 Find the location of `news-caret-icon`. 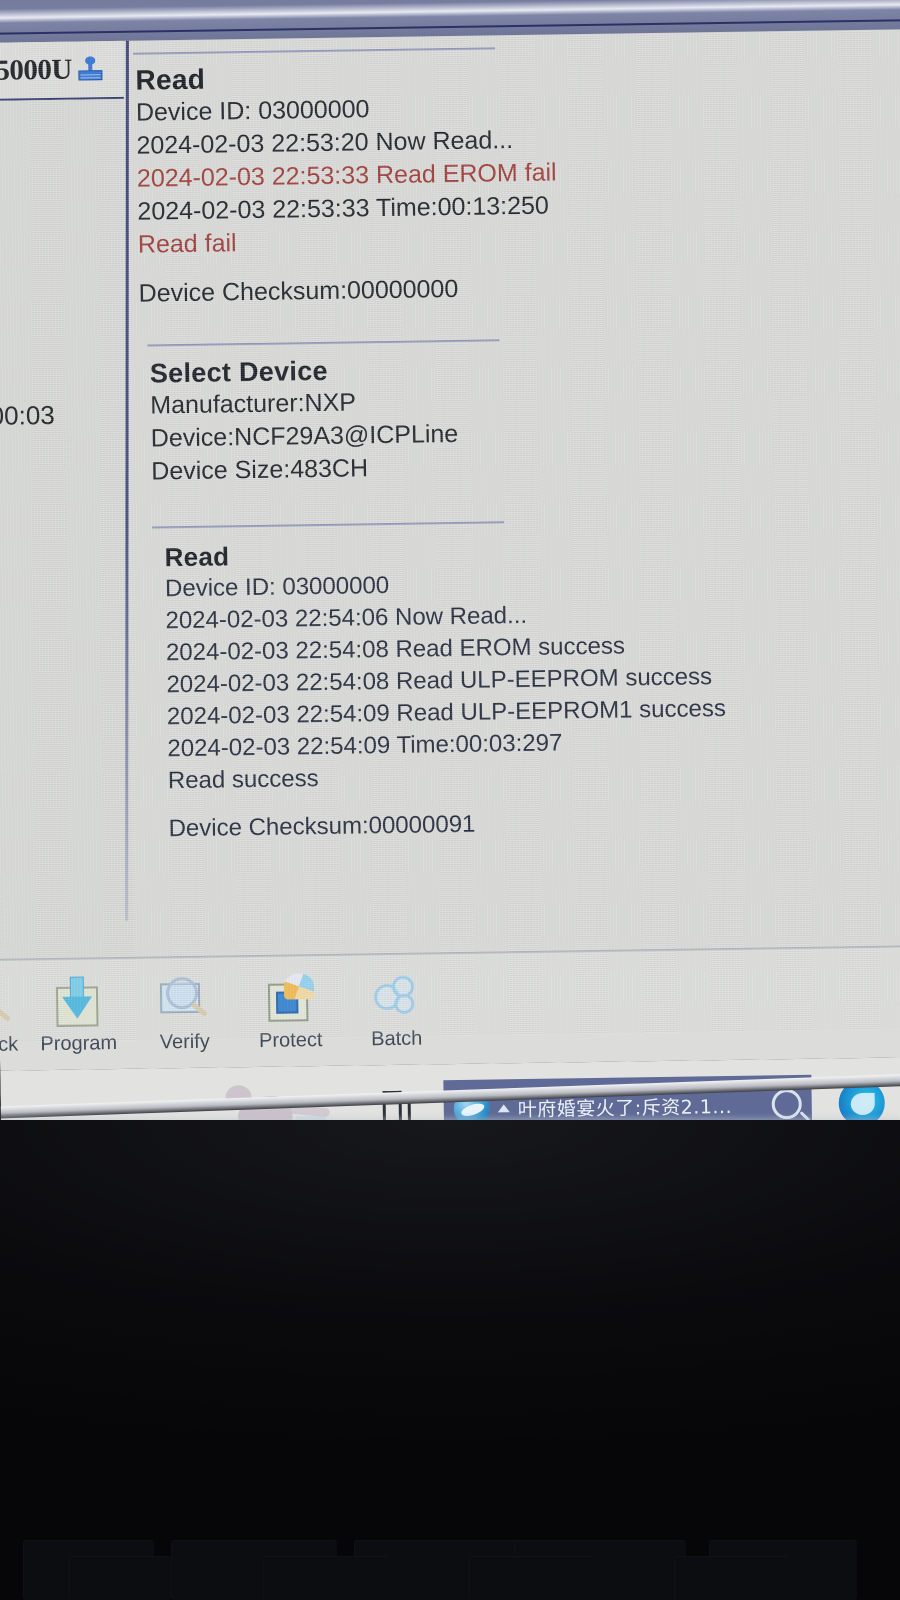

news-caret-icon is located at coordinates (503, 1108).